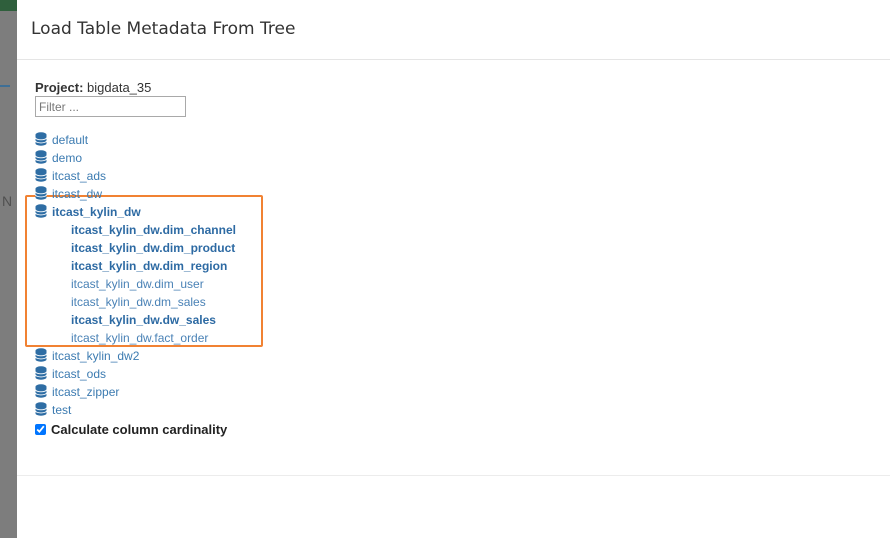 The width and height of the screenshot is (890, 538). What do you see at coordinates (135, 158) in the screenshot?
I see `tree-database-node: demo` at bounding box center [135, 158].